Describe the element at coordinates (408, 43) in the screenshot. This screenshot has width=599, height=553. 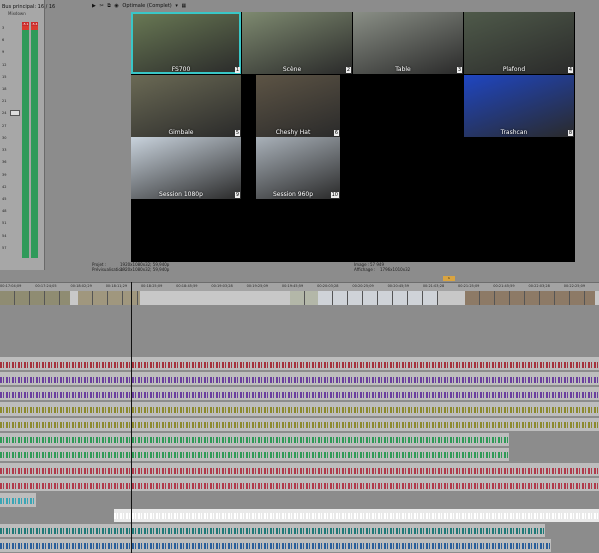
I see `camera-angle-3: Table 3` at that location.